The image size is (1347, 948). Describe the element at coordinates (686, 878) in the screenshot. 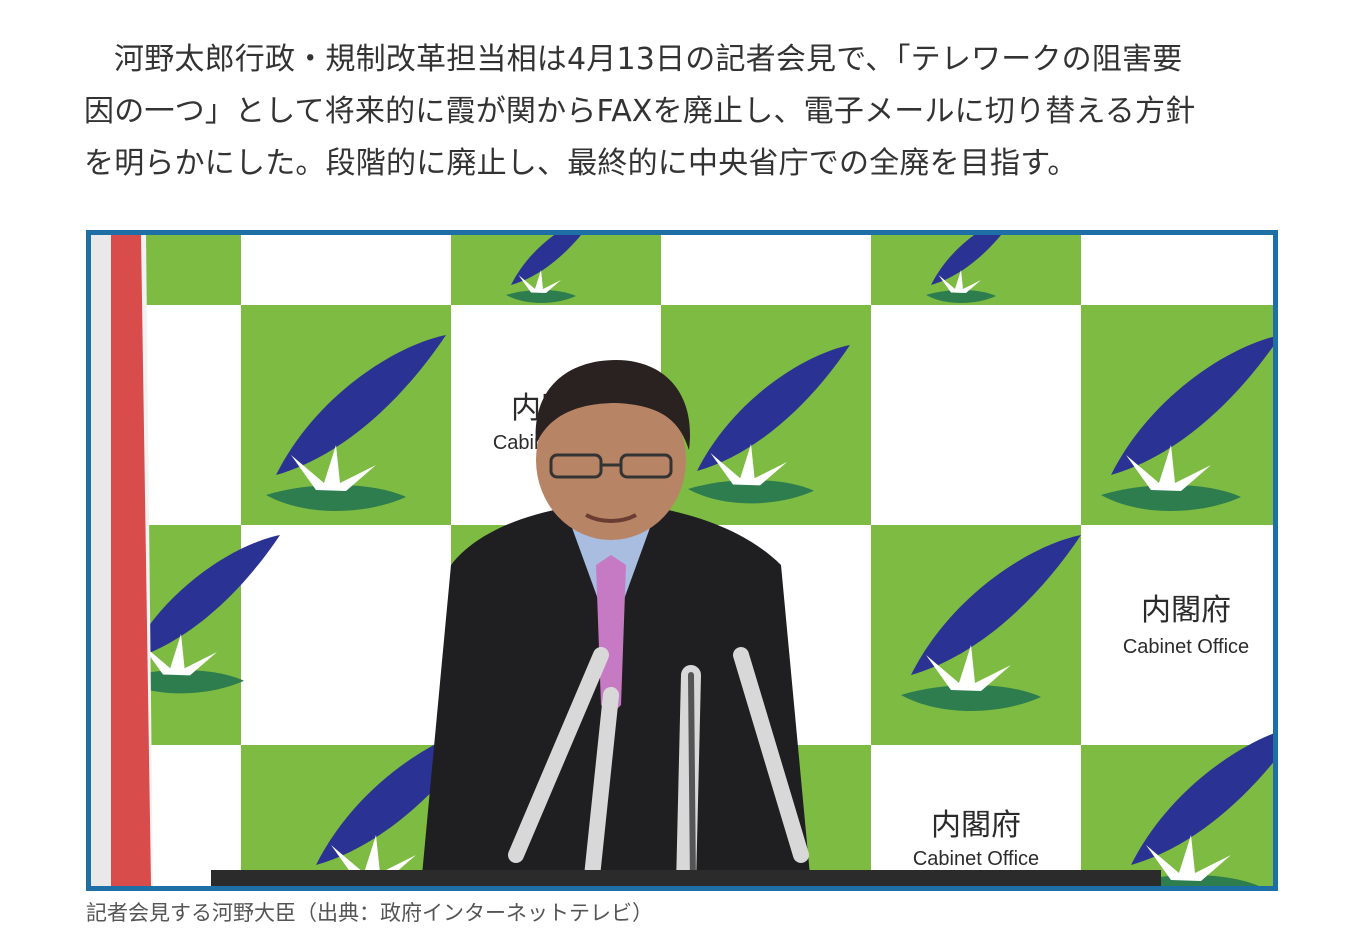

I see `podium` at that location.